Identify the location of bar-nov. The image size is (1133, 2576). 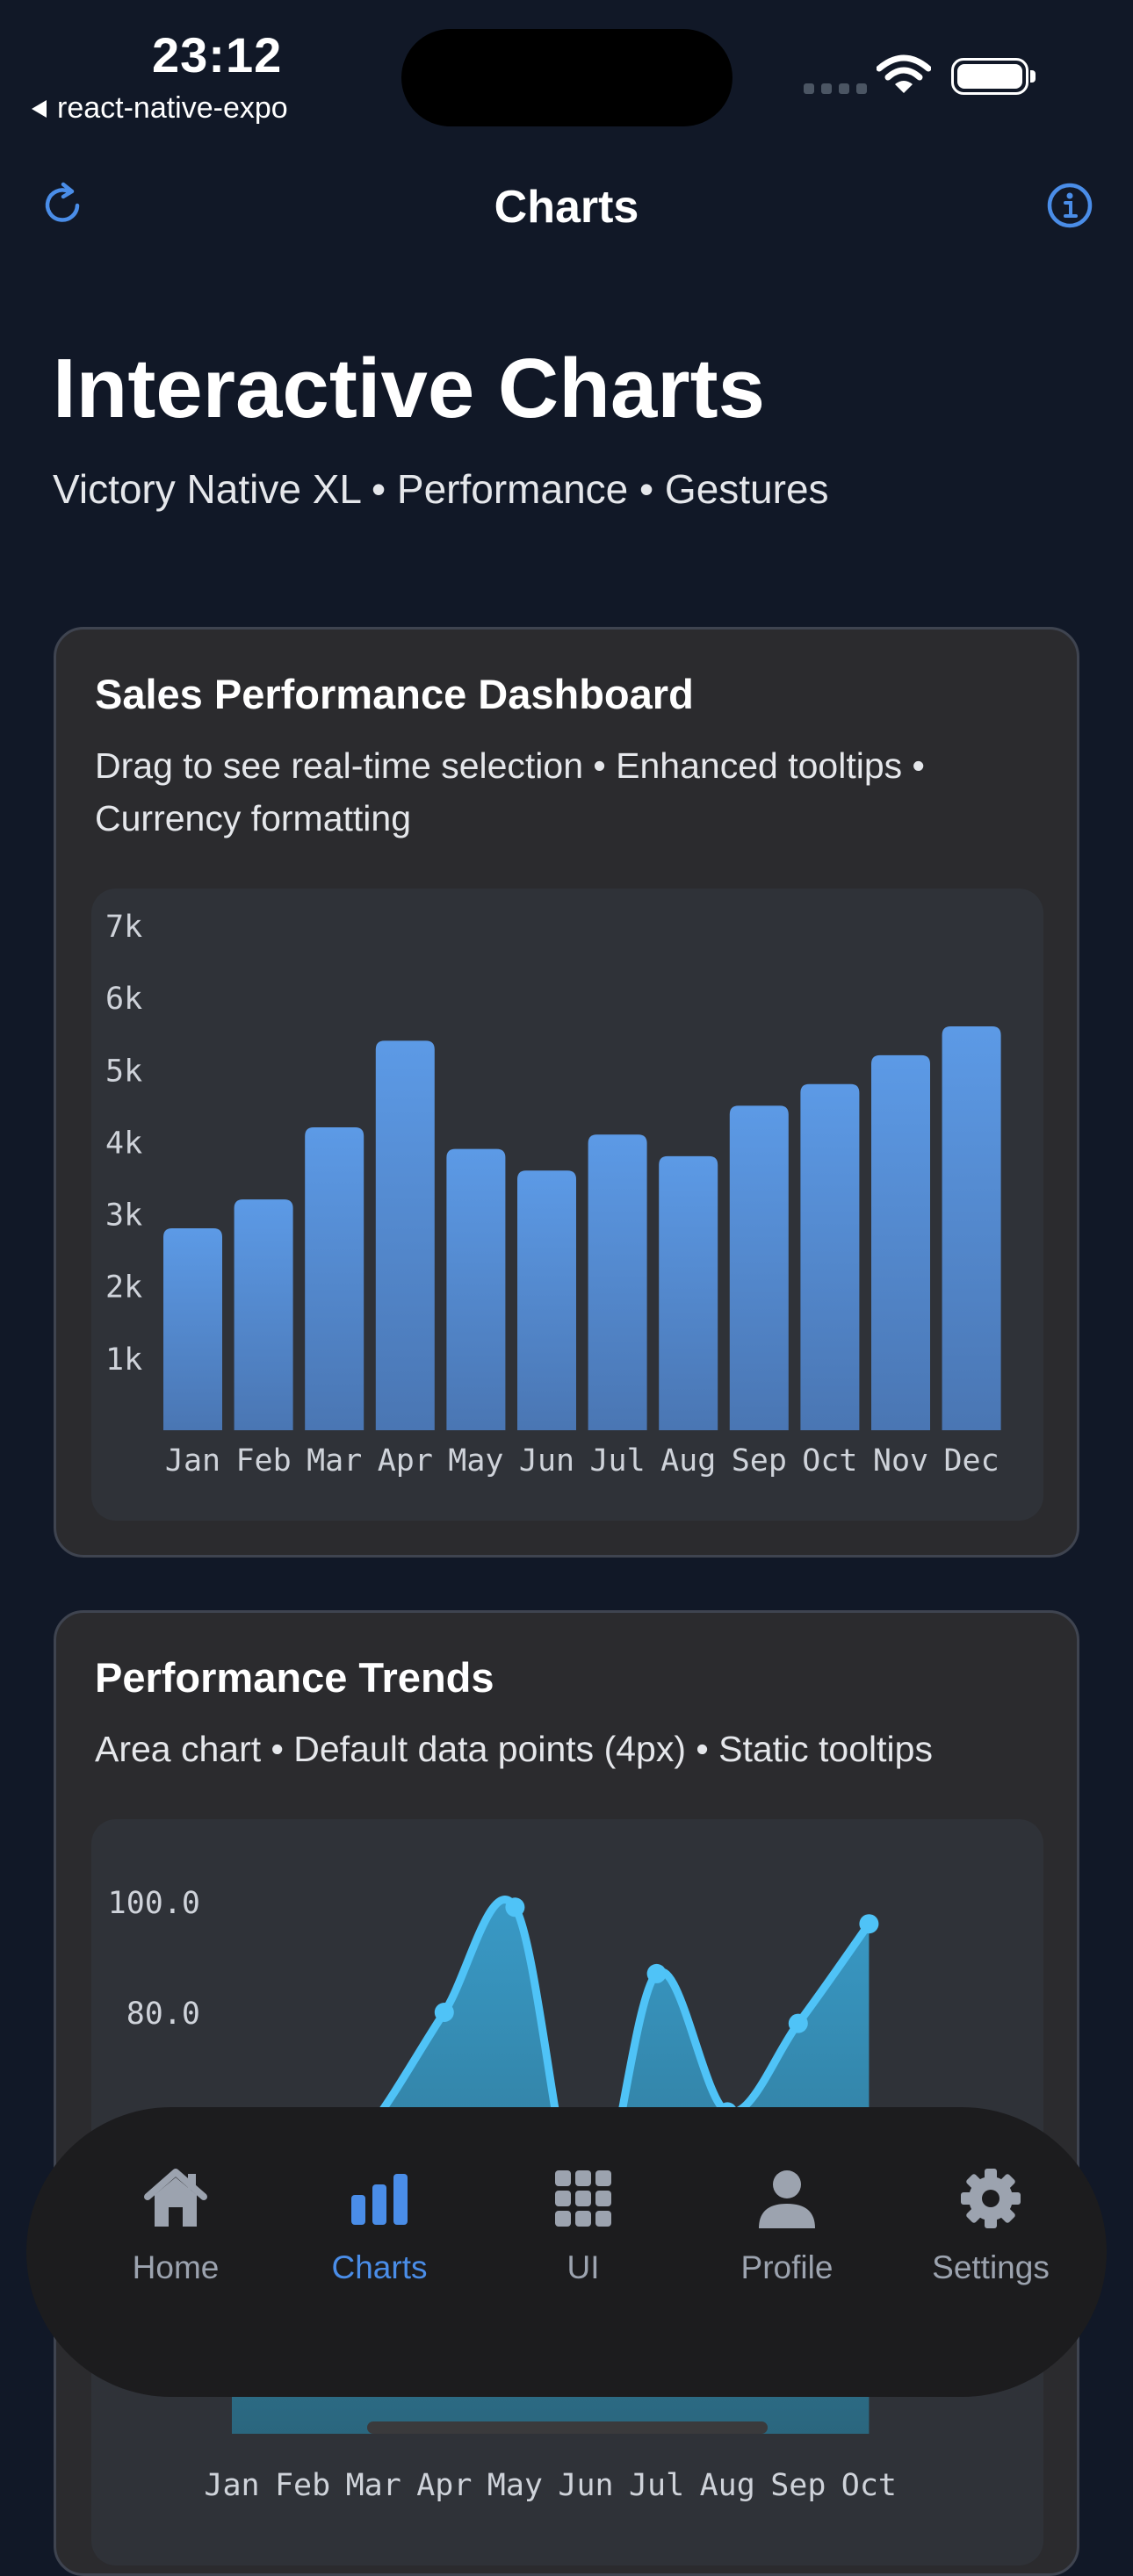
(900, 1242).